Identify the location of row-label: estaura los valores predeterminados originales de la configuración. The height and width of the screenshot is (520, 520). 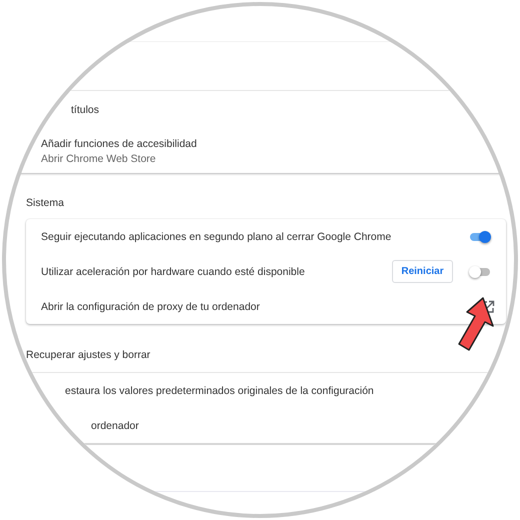
(207, 390).